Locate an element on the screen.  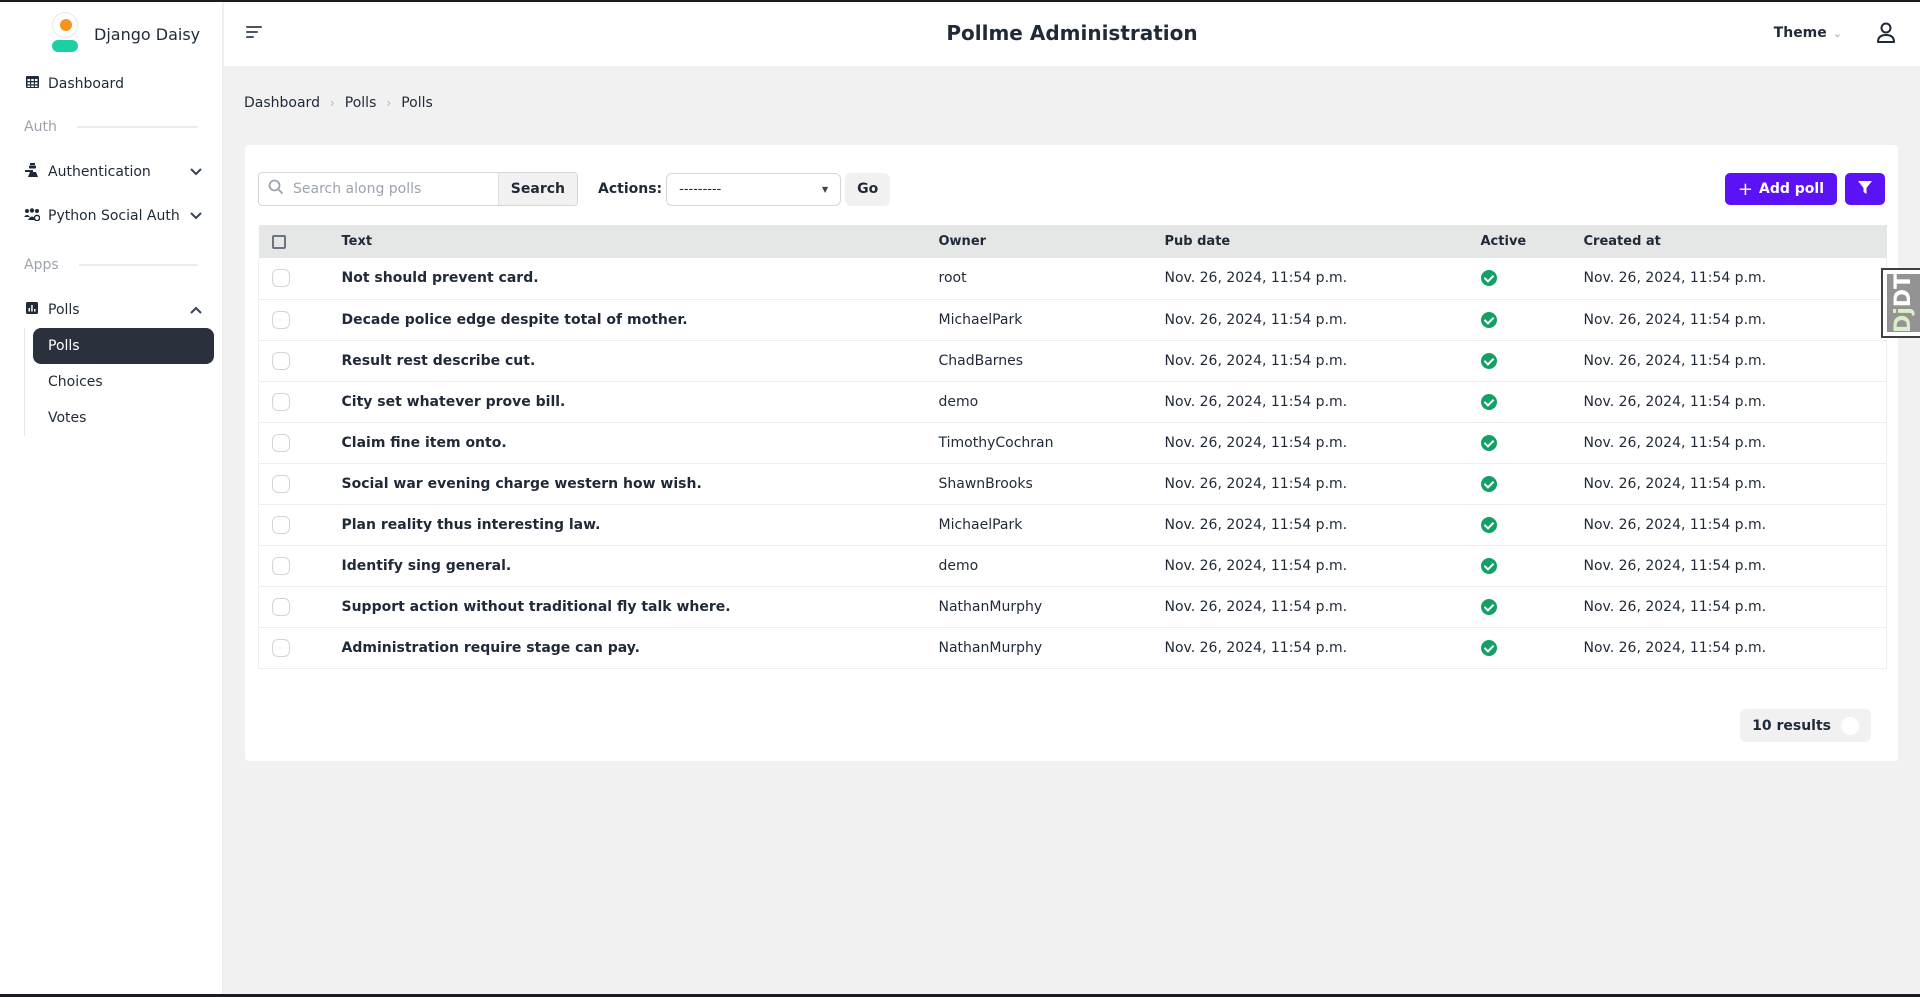
cell-text: Result rest describe cut. is located at coordinates (640, 361).